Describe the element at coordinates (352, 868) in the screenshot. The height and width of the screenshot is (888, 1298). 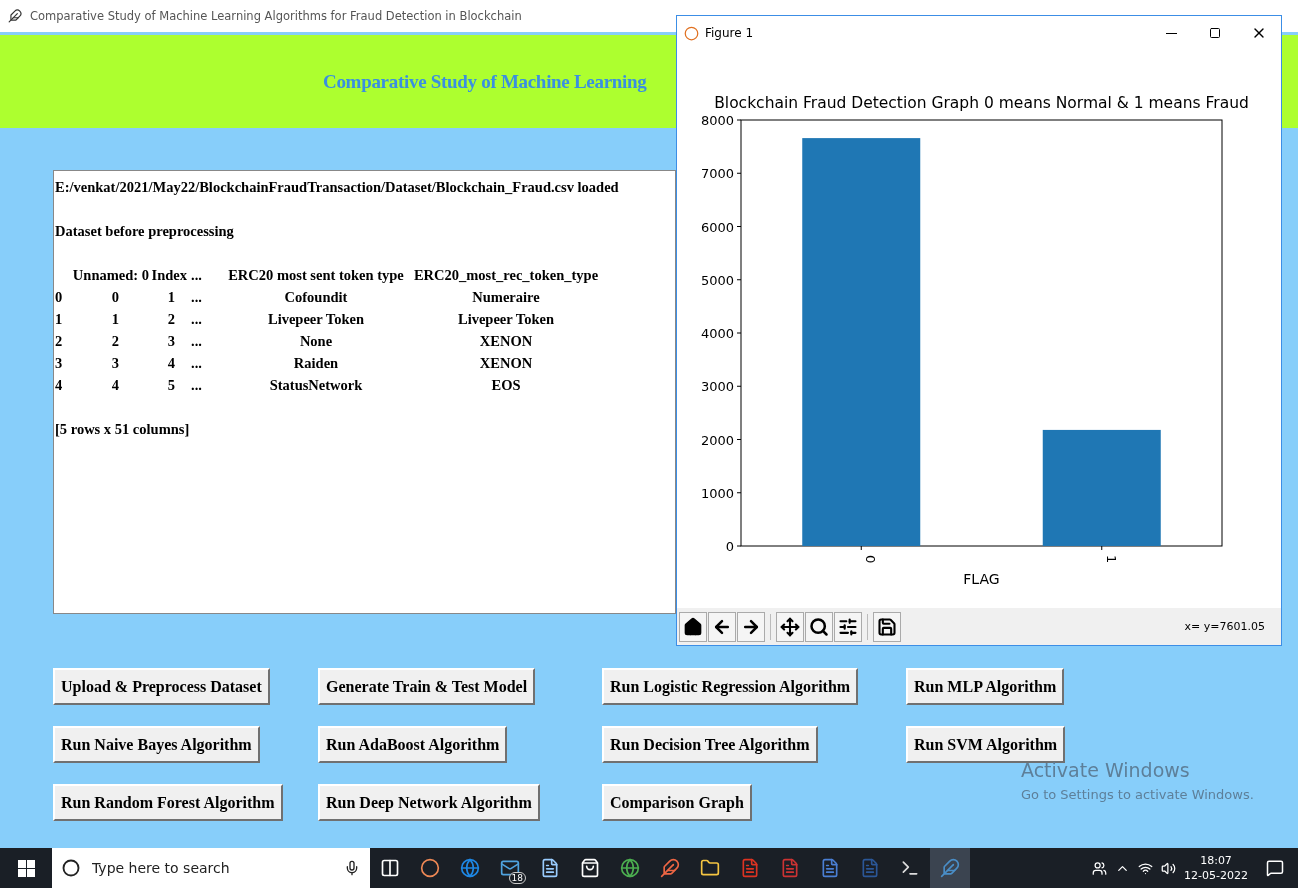
I see `microphone-icon` at that location.